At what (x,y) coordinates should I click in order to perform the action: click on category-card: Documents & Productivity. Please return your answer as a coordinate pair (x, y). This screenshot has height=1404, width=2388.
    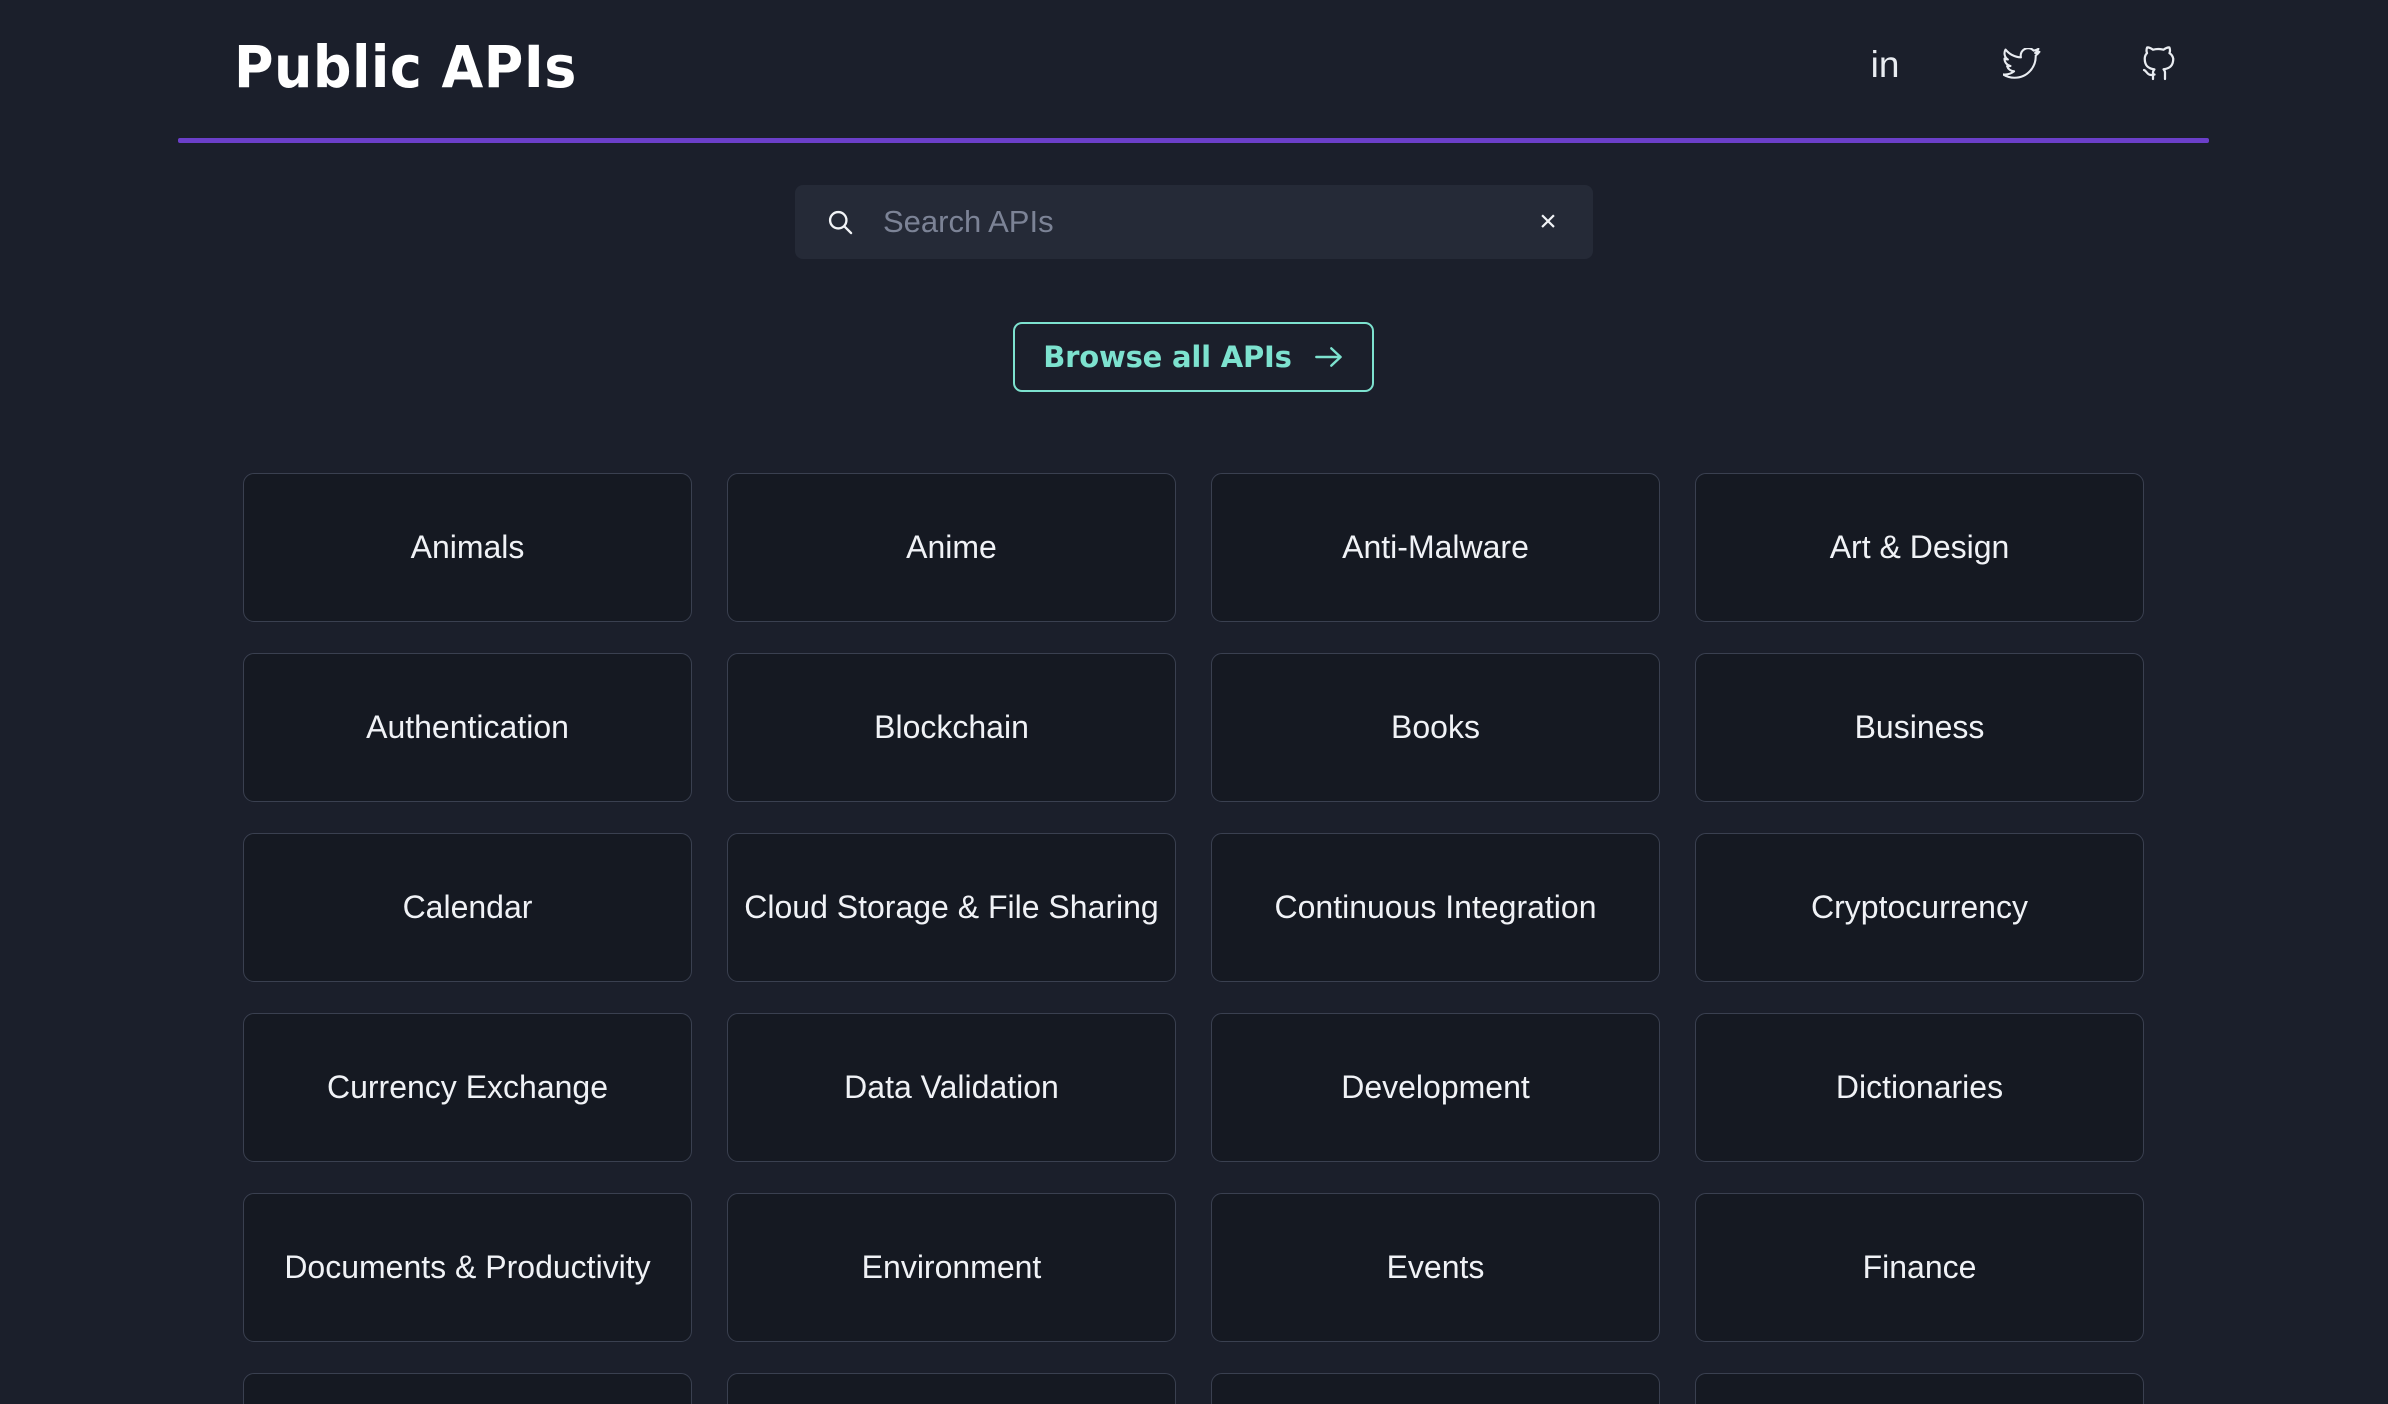
    Looking at the image, I should click on (467, 1267).